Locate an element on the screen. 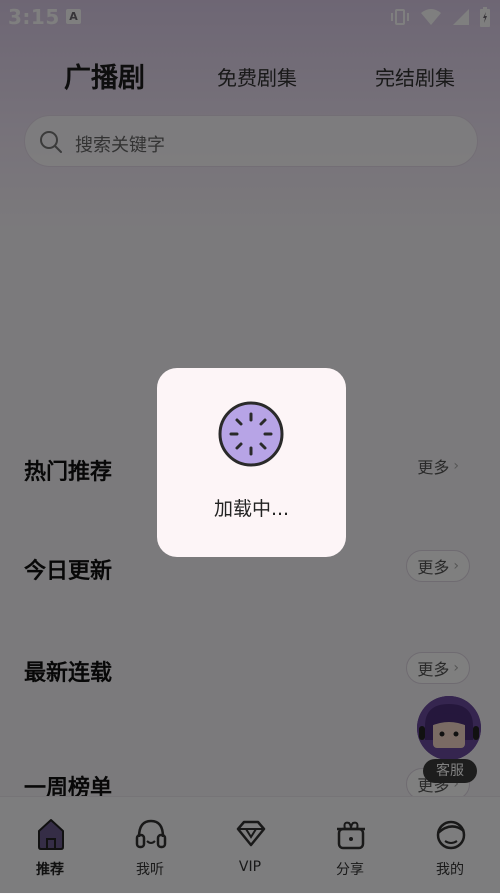  loading-spinner-icon is located at coordinates (251, 434).